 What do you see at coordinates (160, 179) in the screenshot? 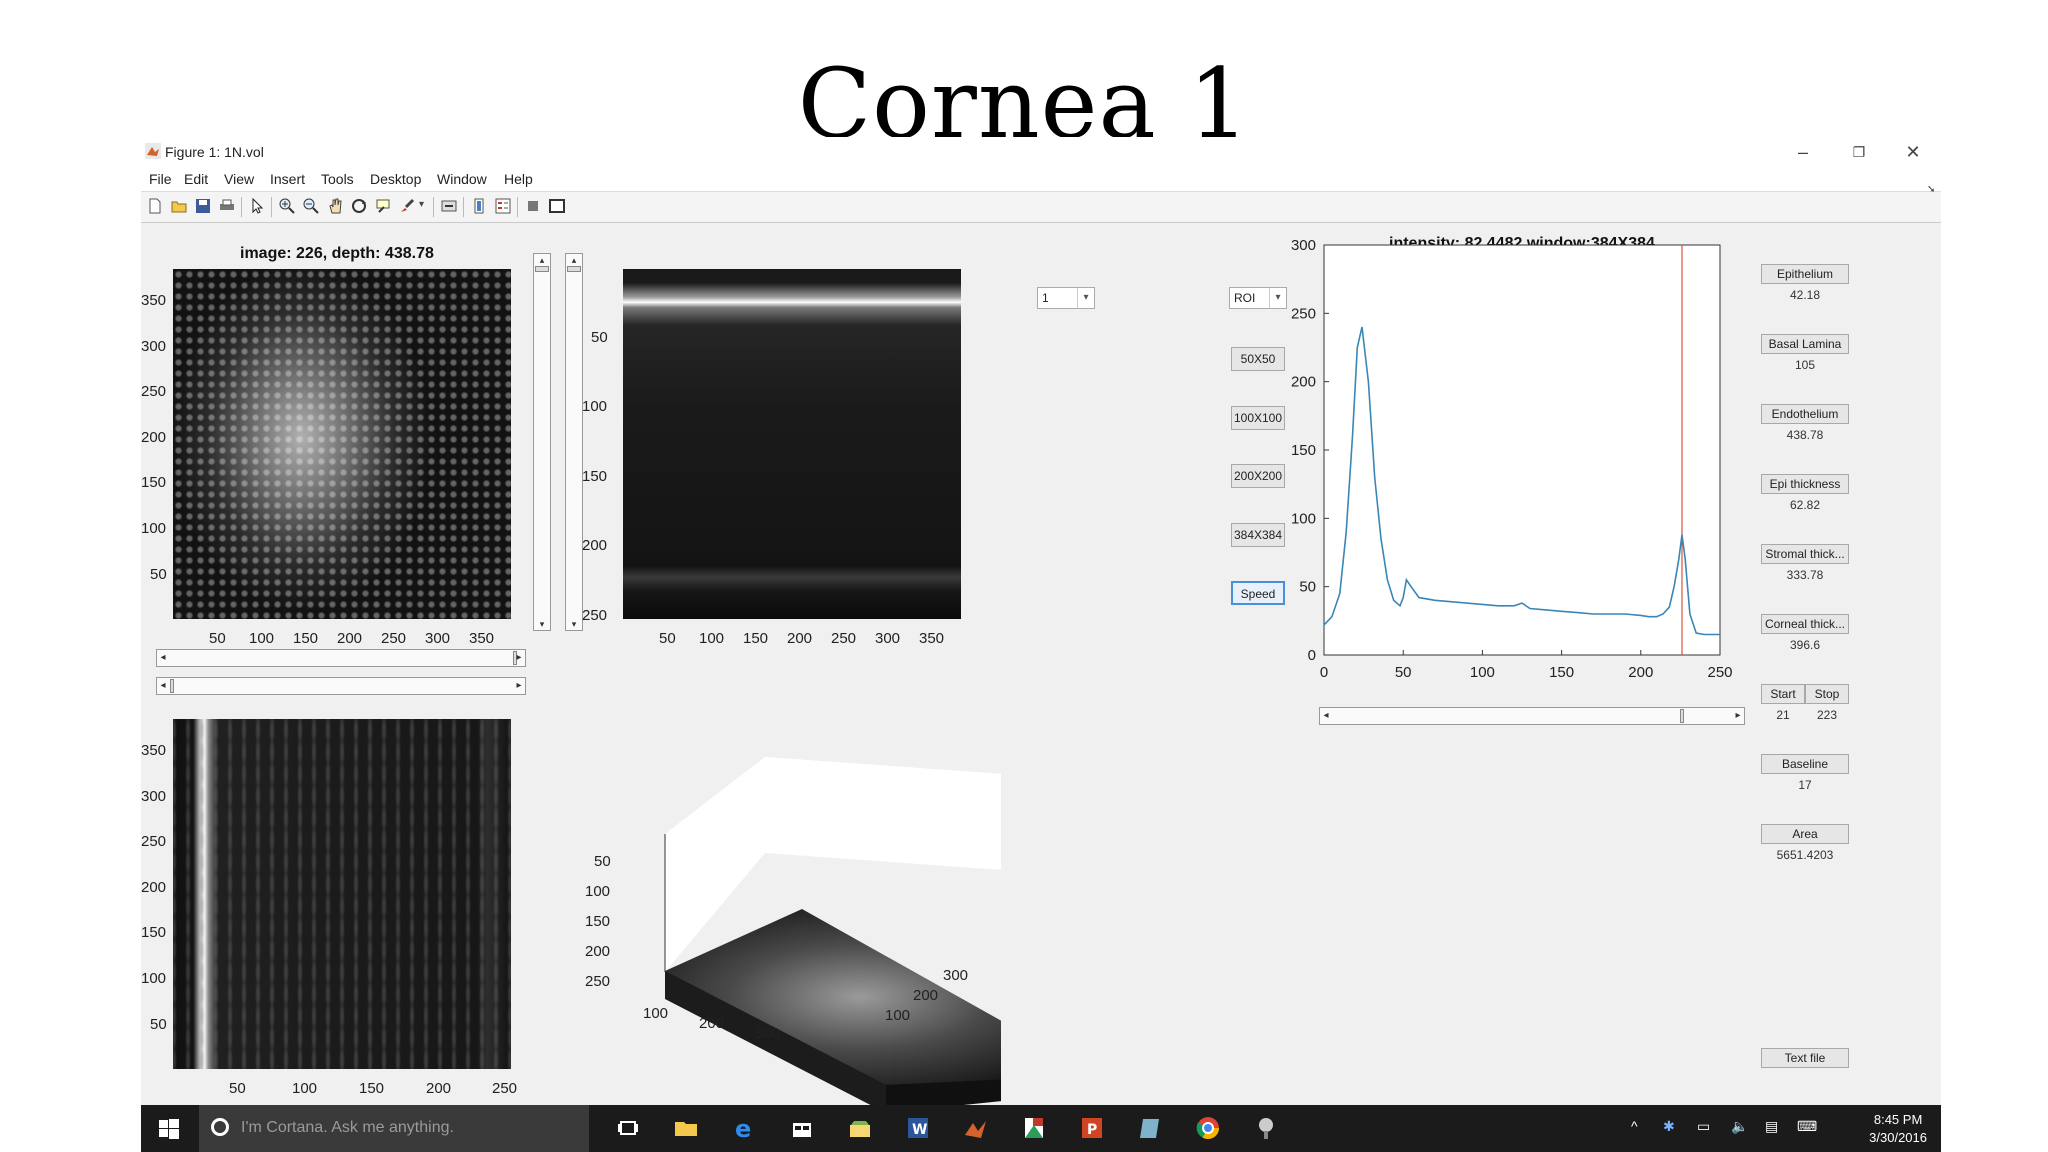
I see `menu-file: File` at bounding box center [160, 179].